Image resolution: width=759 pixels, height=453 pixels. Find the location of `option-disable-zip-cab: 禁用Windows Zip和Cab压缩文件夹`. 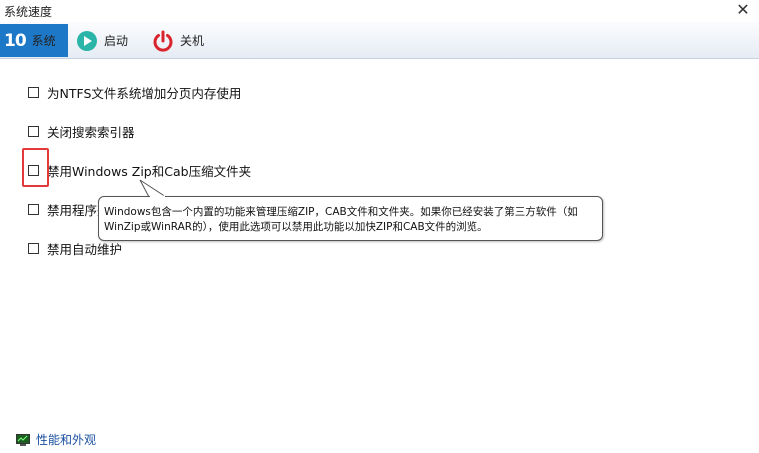

option-disable-zip-cab: 禁用Windows Zip和Cab压缩文件夹 is located at coordinates (139, 170).